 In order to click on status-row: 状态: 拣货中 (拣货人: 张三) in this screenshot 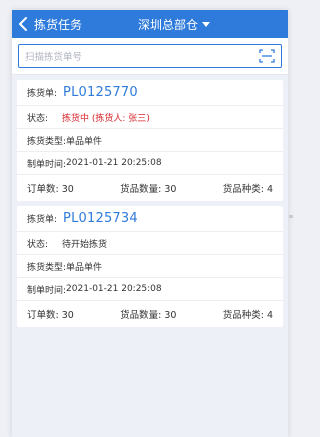, I will do `click(150, 117)`.